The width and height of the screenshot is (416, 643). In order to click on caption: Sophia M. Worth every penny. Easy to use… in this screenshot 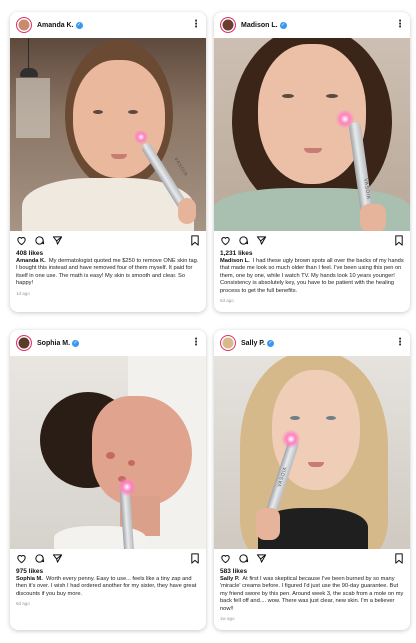, I will do `click(108, 586)`.